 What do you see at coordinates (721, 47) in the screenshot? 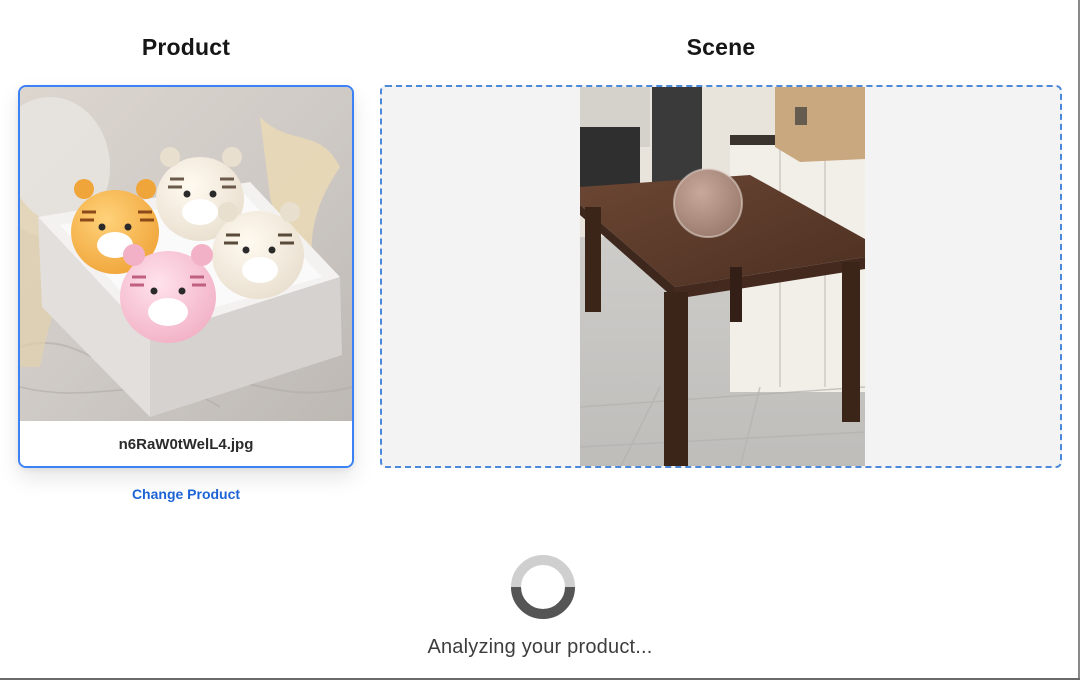
I see `scene-column-title: Scene` at bounding box center [721, 47].